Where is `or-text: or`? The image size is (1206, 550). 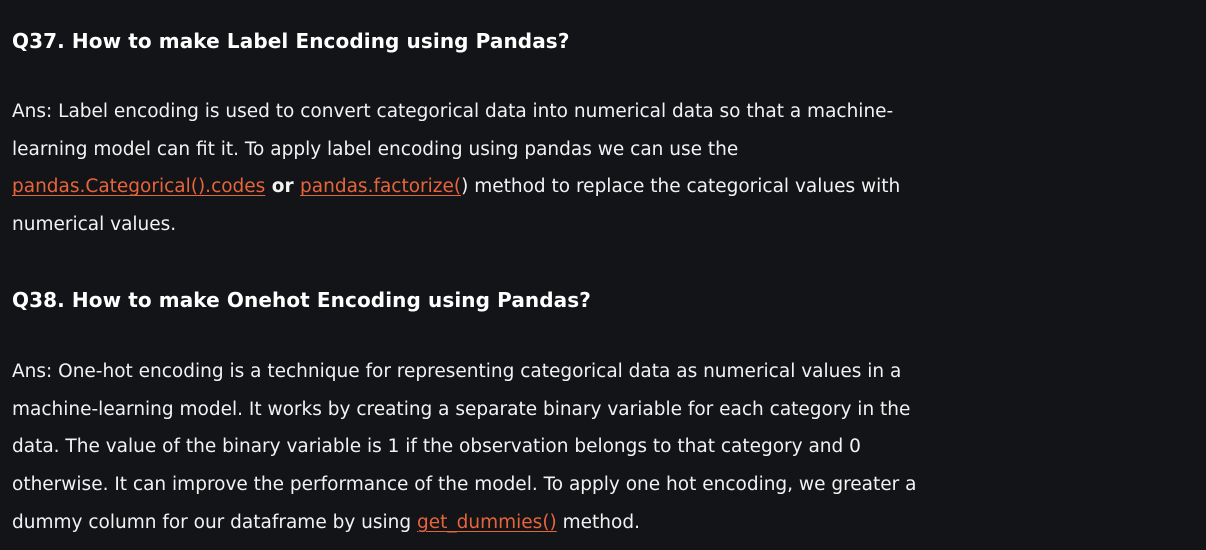 or-text: or is located at coordinates (283, 187).